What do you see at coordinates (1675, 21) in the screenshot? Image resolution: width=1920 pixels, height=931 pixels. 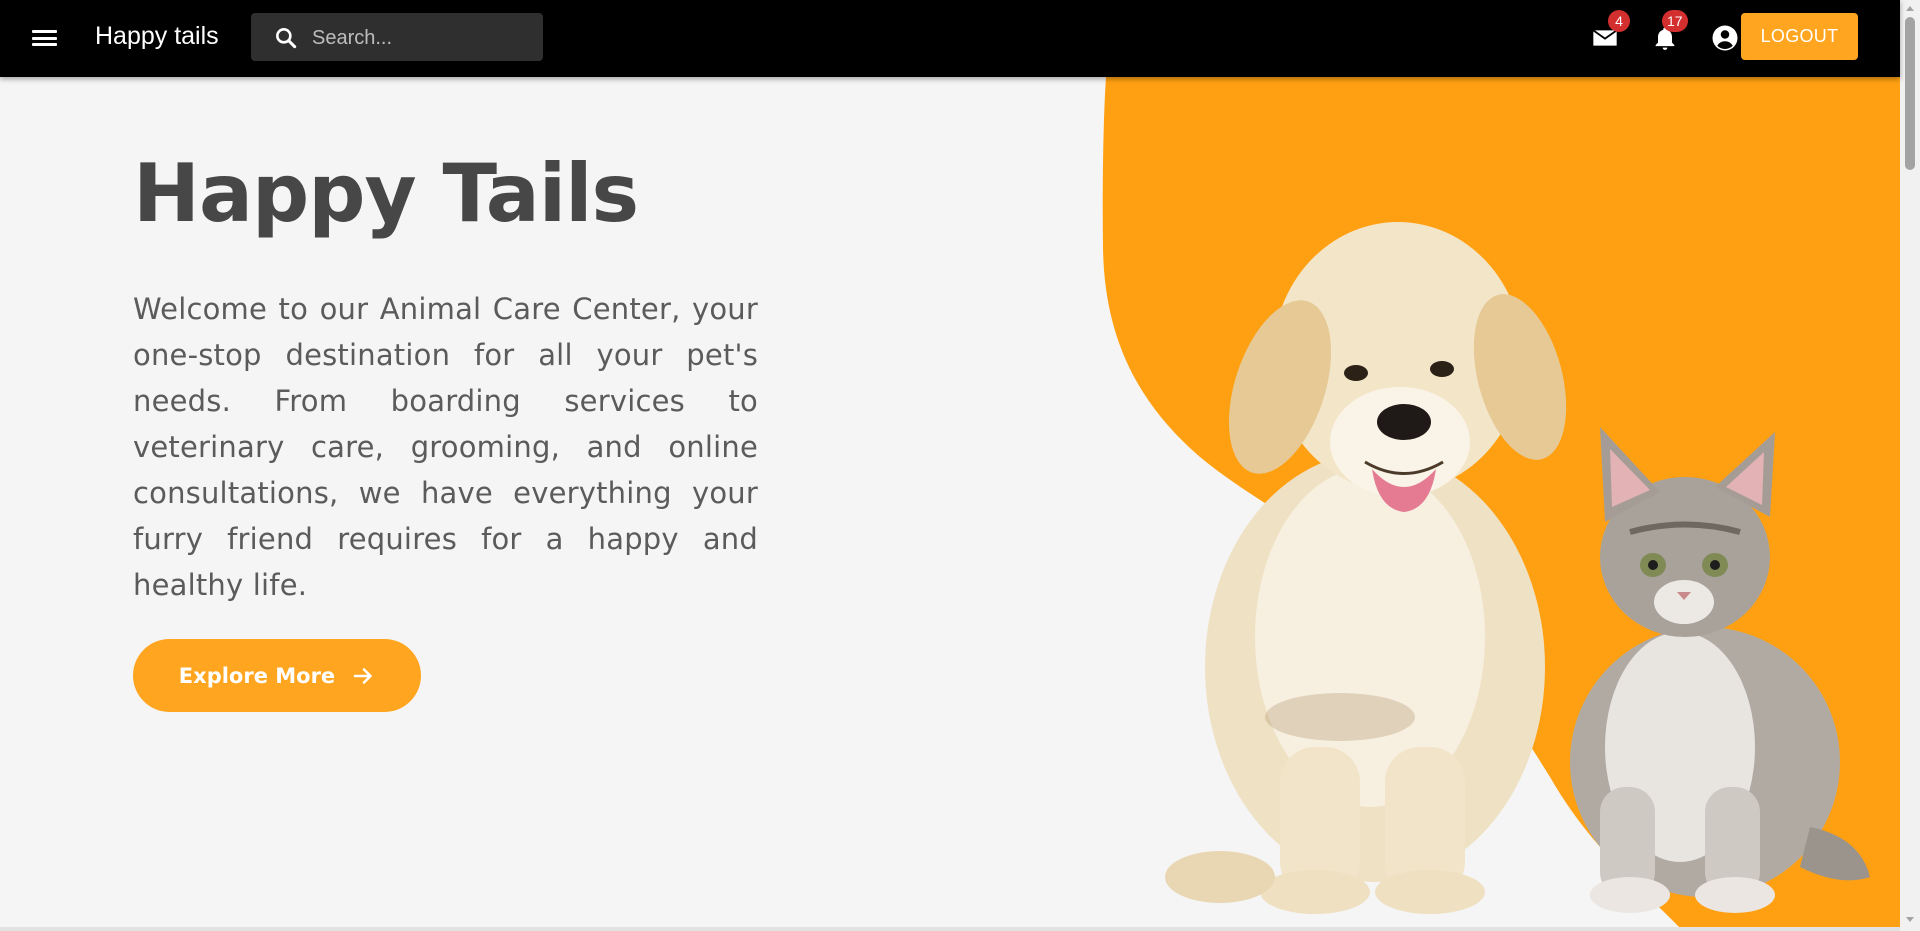 I see `notifications-badge: 17` at bounding box center [1675, 21].